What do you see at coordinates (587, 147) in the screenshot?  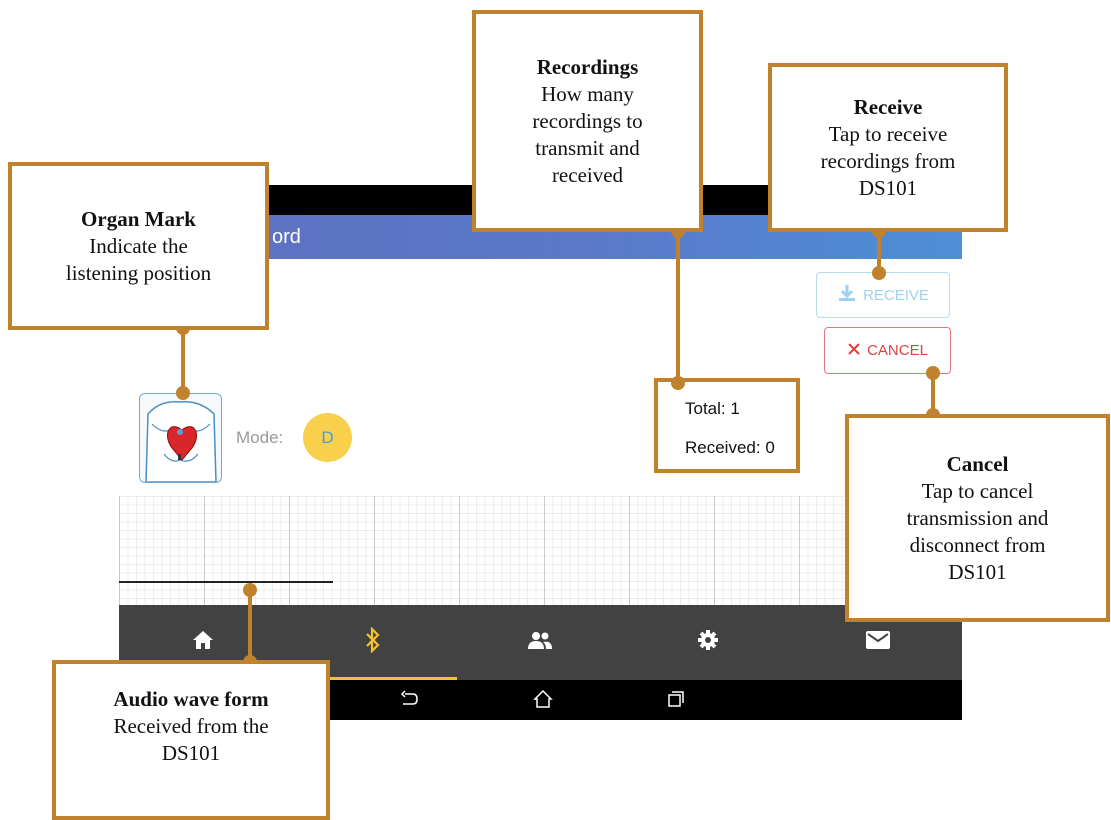 I see `callout-line: transmit and` at bounding box center [587, 147].